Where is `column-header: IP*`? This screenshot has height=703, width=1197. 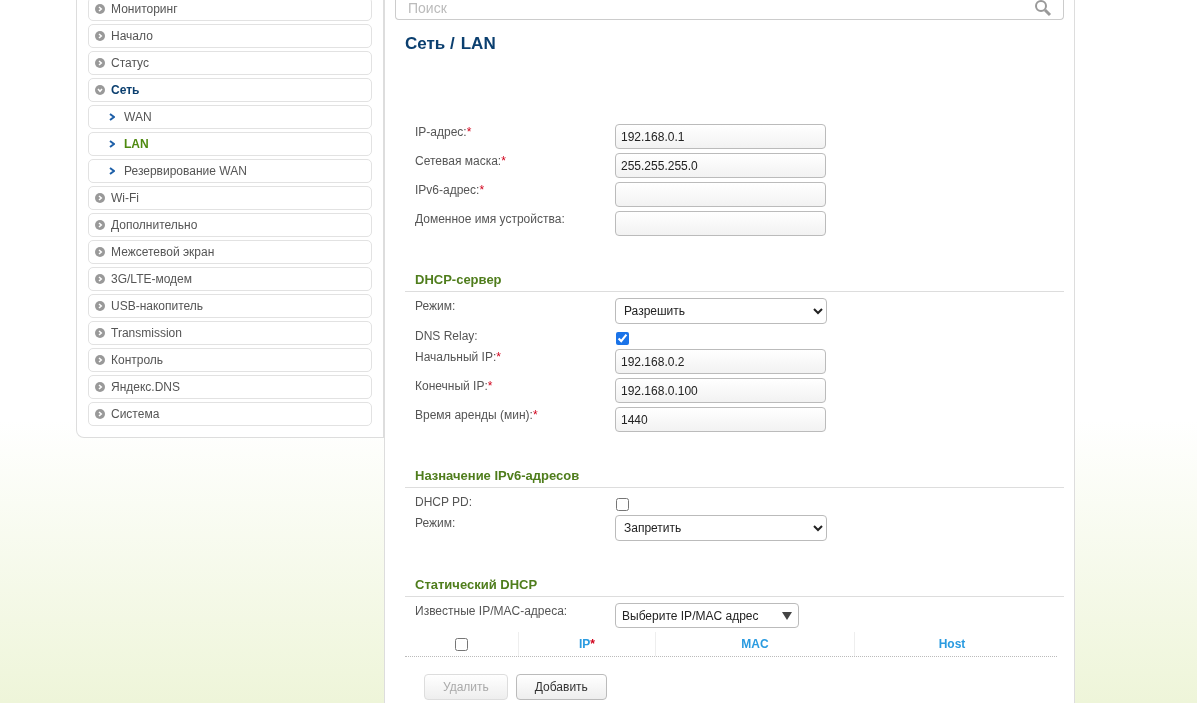 column-header: IP* is located at coordinates (586, 644).